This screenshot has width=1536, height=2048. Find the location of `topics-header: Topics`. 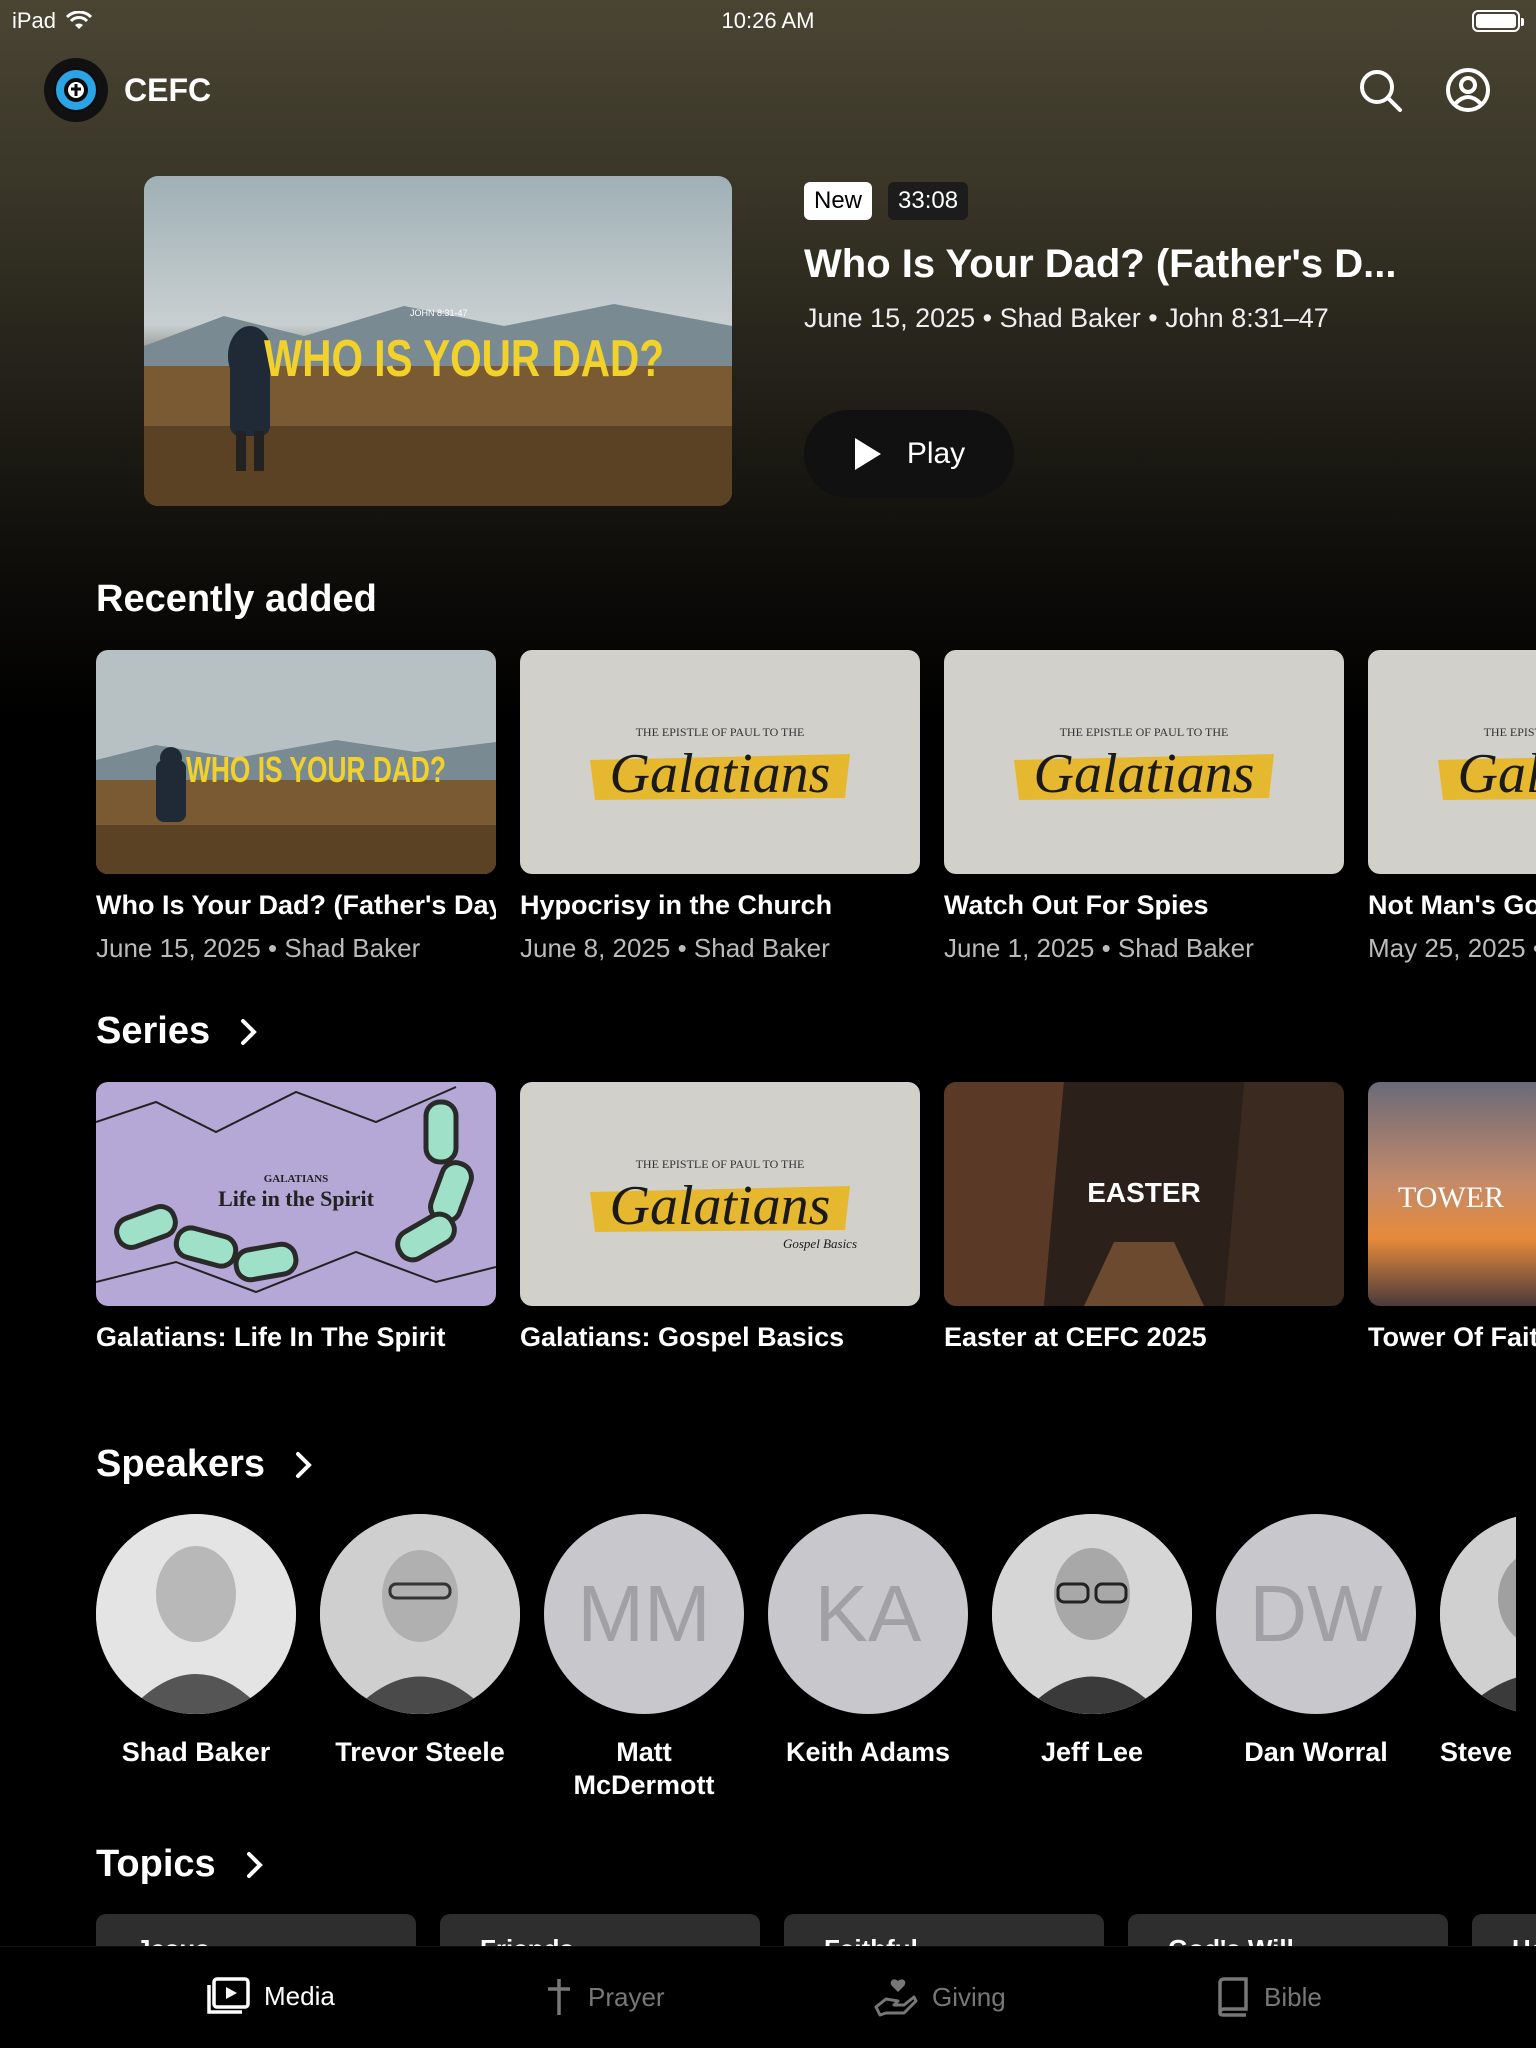

topics-header: Topics is located at coordinates (180, 1864).